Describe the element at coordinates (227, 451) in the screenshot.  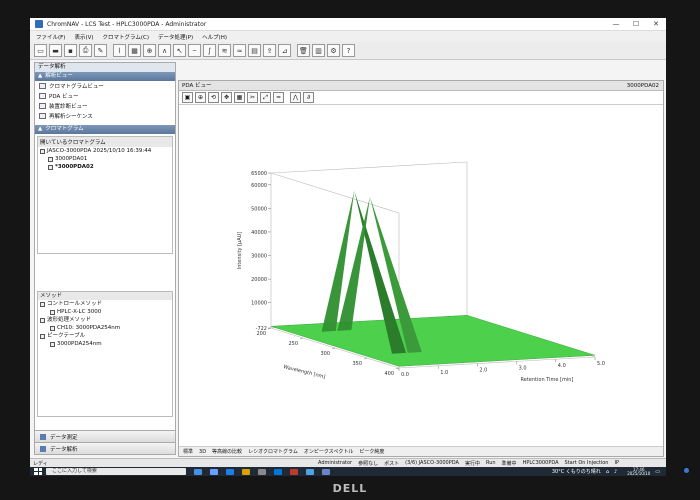
I see `mode-contour-compare: 等高線の比較` at that location.